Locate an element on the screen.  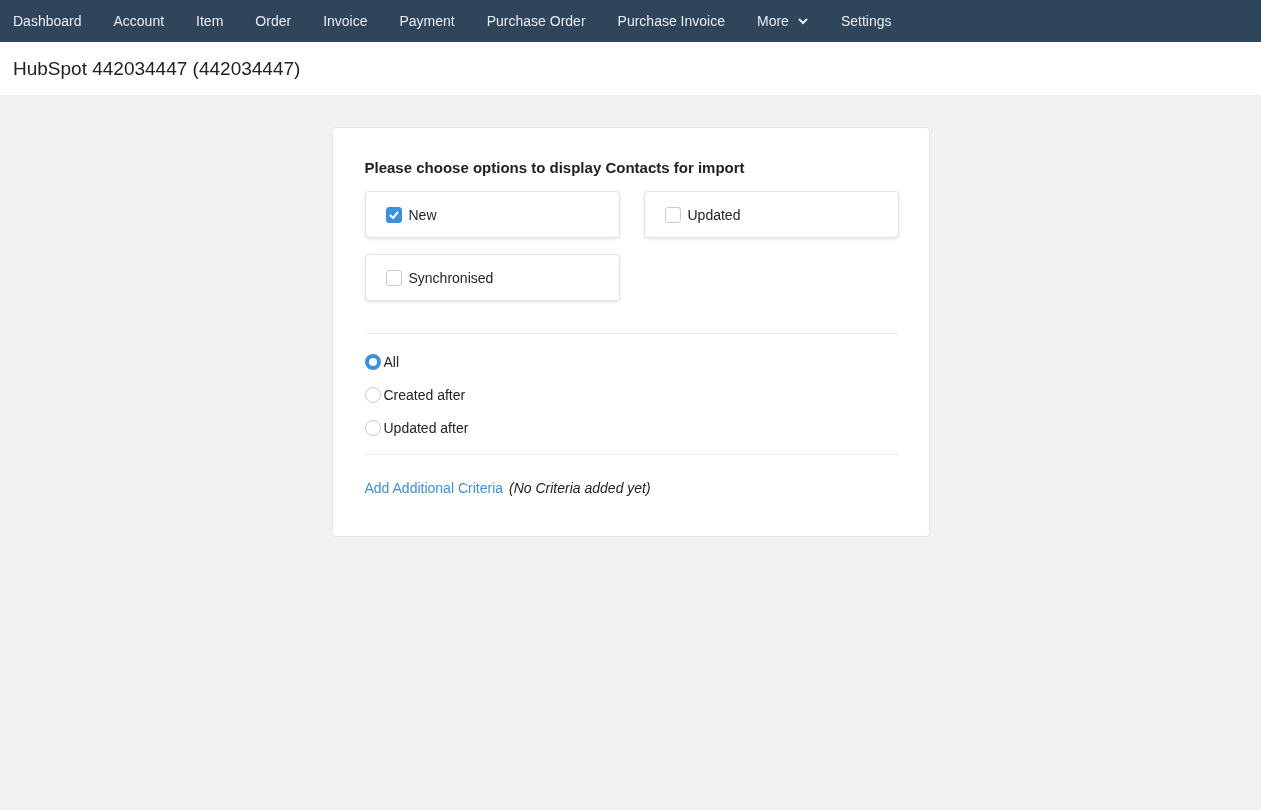
nav-link: Order is located at coordinates (275, 21).